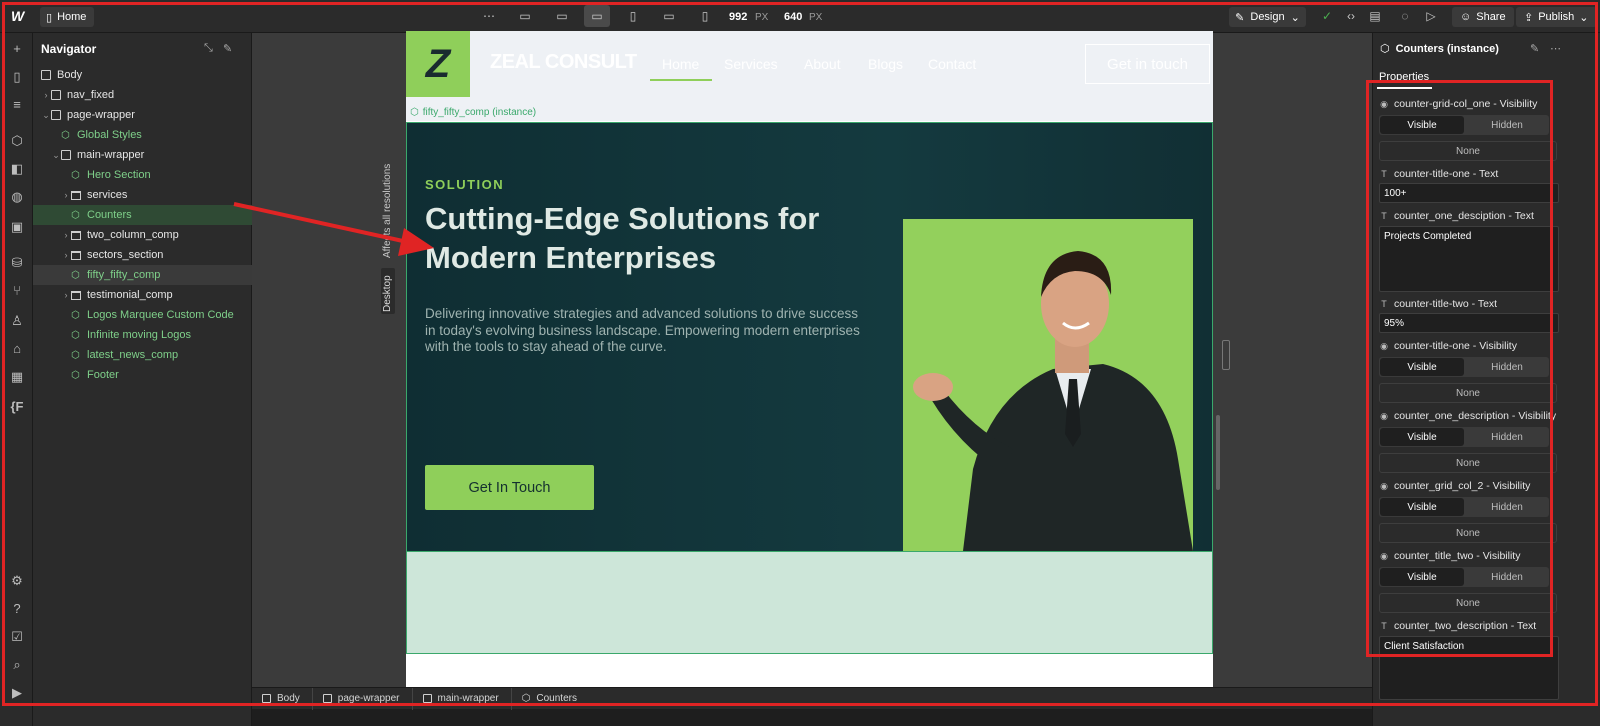 The width and height of the screenshot is (1600, 726). I want to click on site-menu-home: Home, so click(680, 64).